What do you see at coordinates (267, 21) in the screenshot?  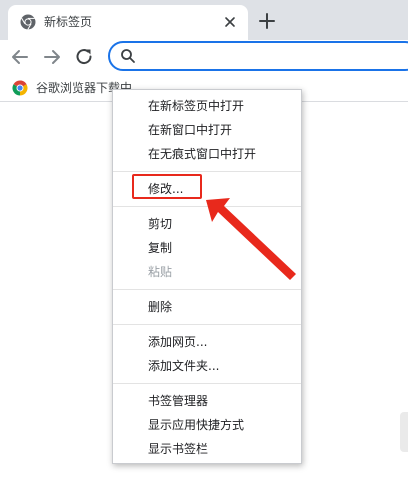 I see `plus-icon` at bounding box center [267, 21].